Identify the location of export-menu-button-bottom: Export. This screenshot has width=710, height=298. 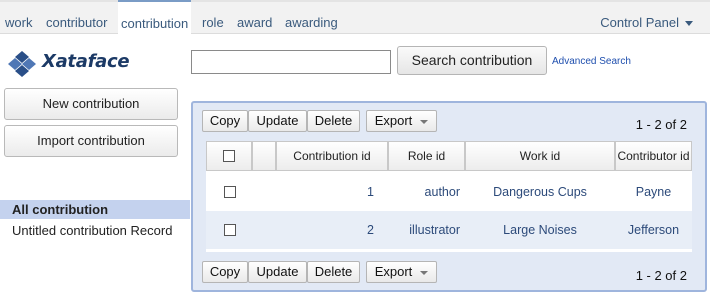
(401, 272).